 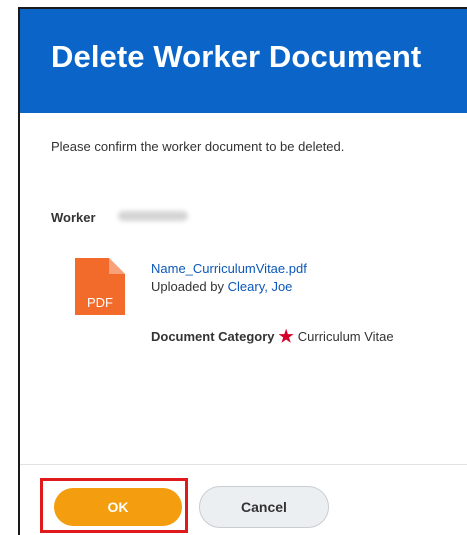 What do you see at coordinates (345, 336) in the screenshot?
I see `document-category-value: Curriculum Vitae` at bounding box center [345, 336].